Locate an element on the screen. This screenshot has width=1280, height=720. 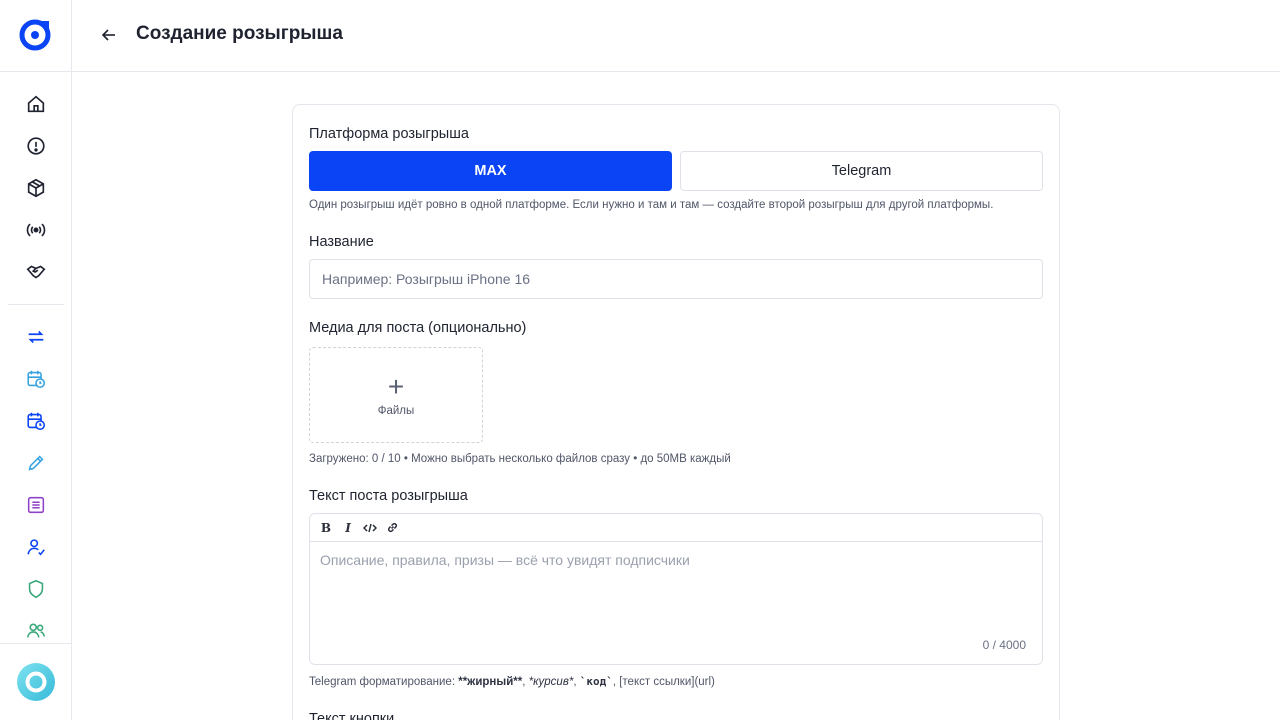
handshake-icon is located at coordinates (36, 272).